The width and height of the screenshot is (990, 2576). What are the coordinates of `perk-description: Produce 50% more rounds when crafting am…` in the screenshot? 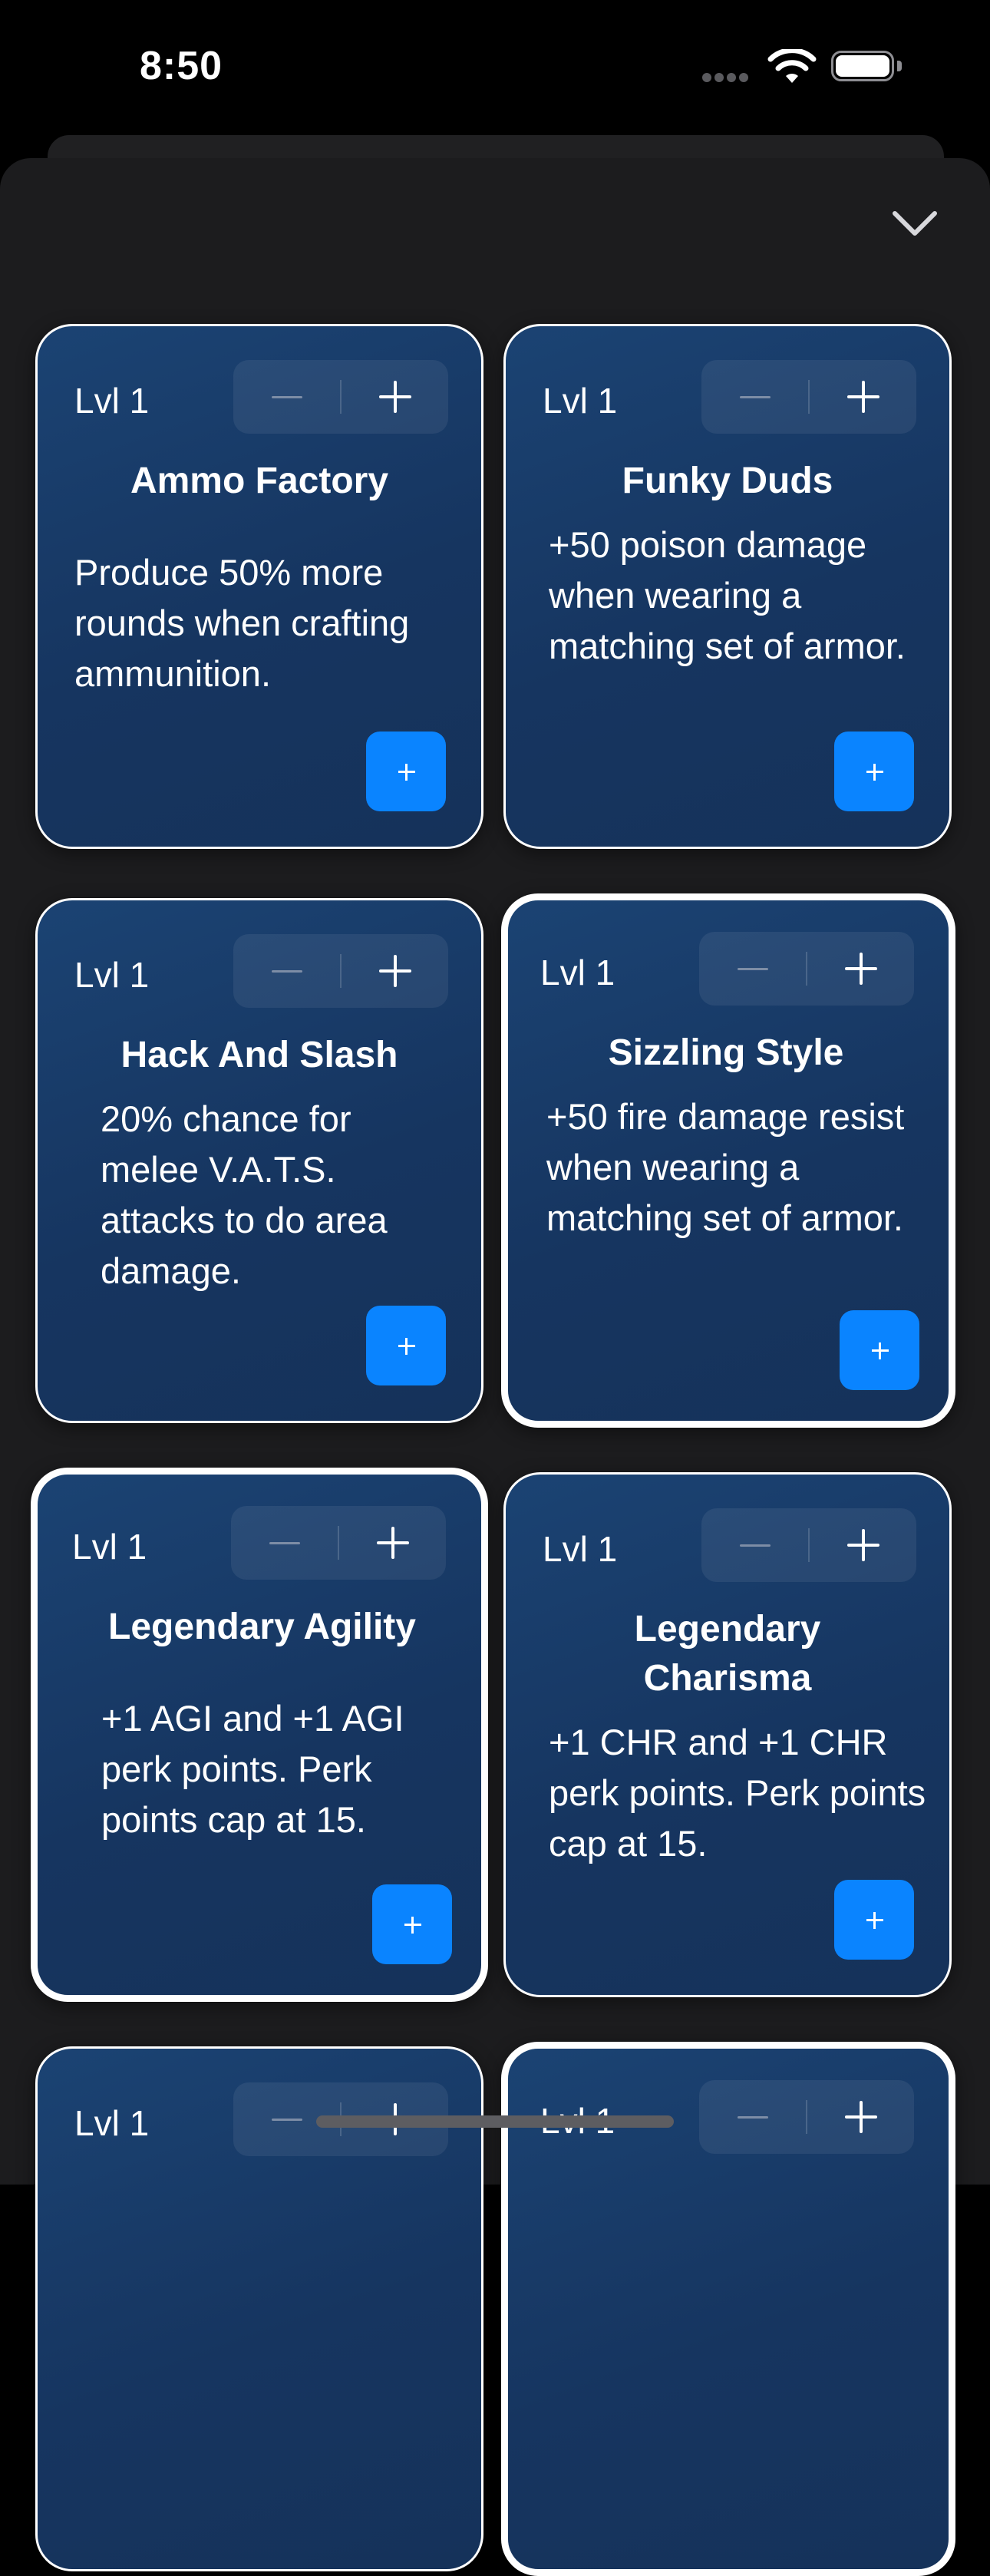 It's located at (242, 623).